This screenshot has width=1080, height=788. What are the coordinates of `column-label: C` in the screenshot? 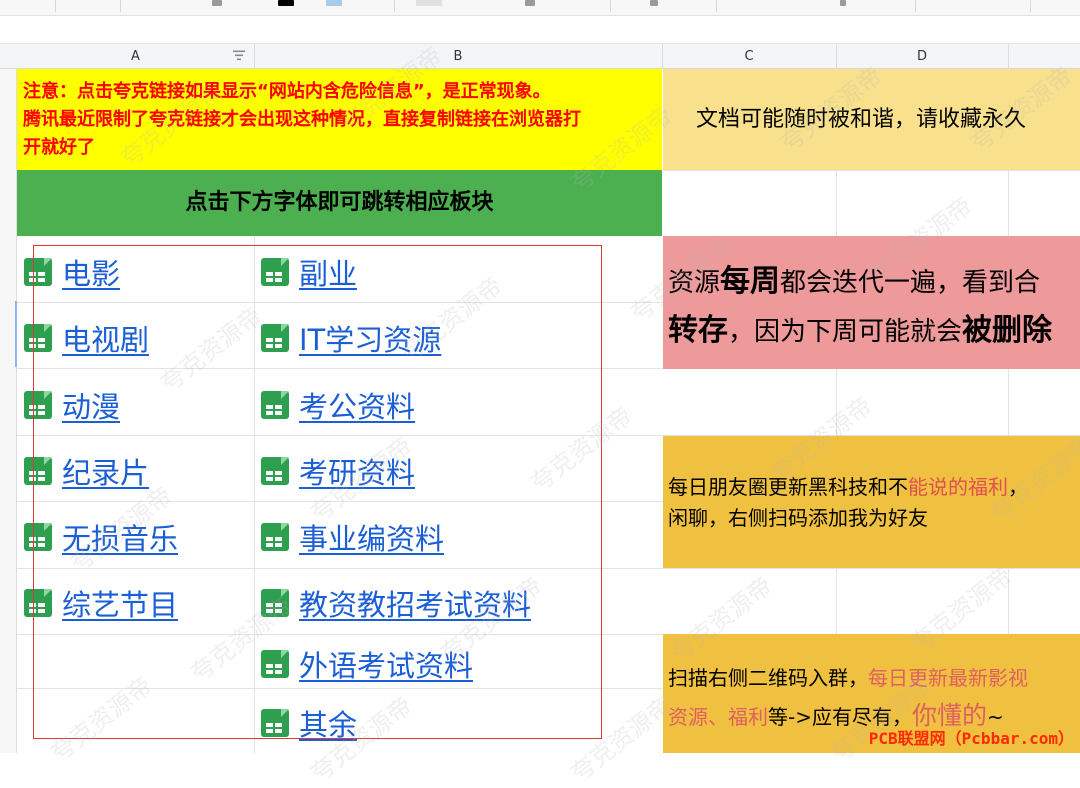 It's located at (749, 56).